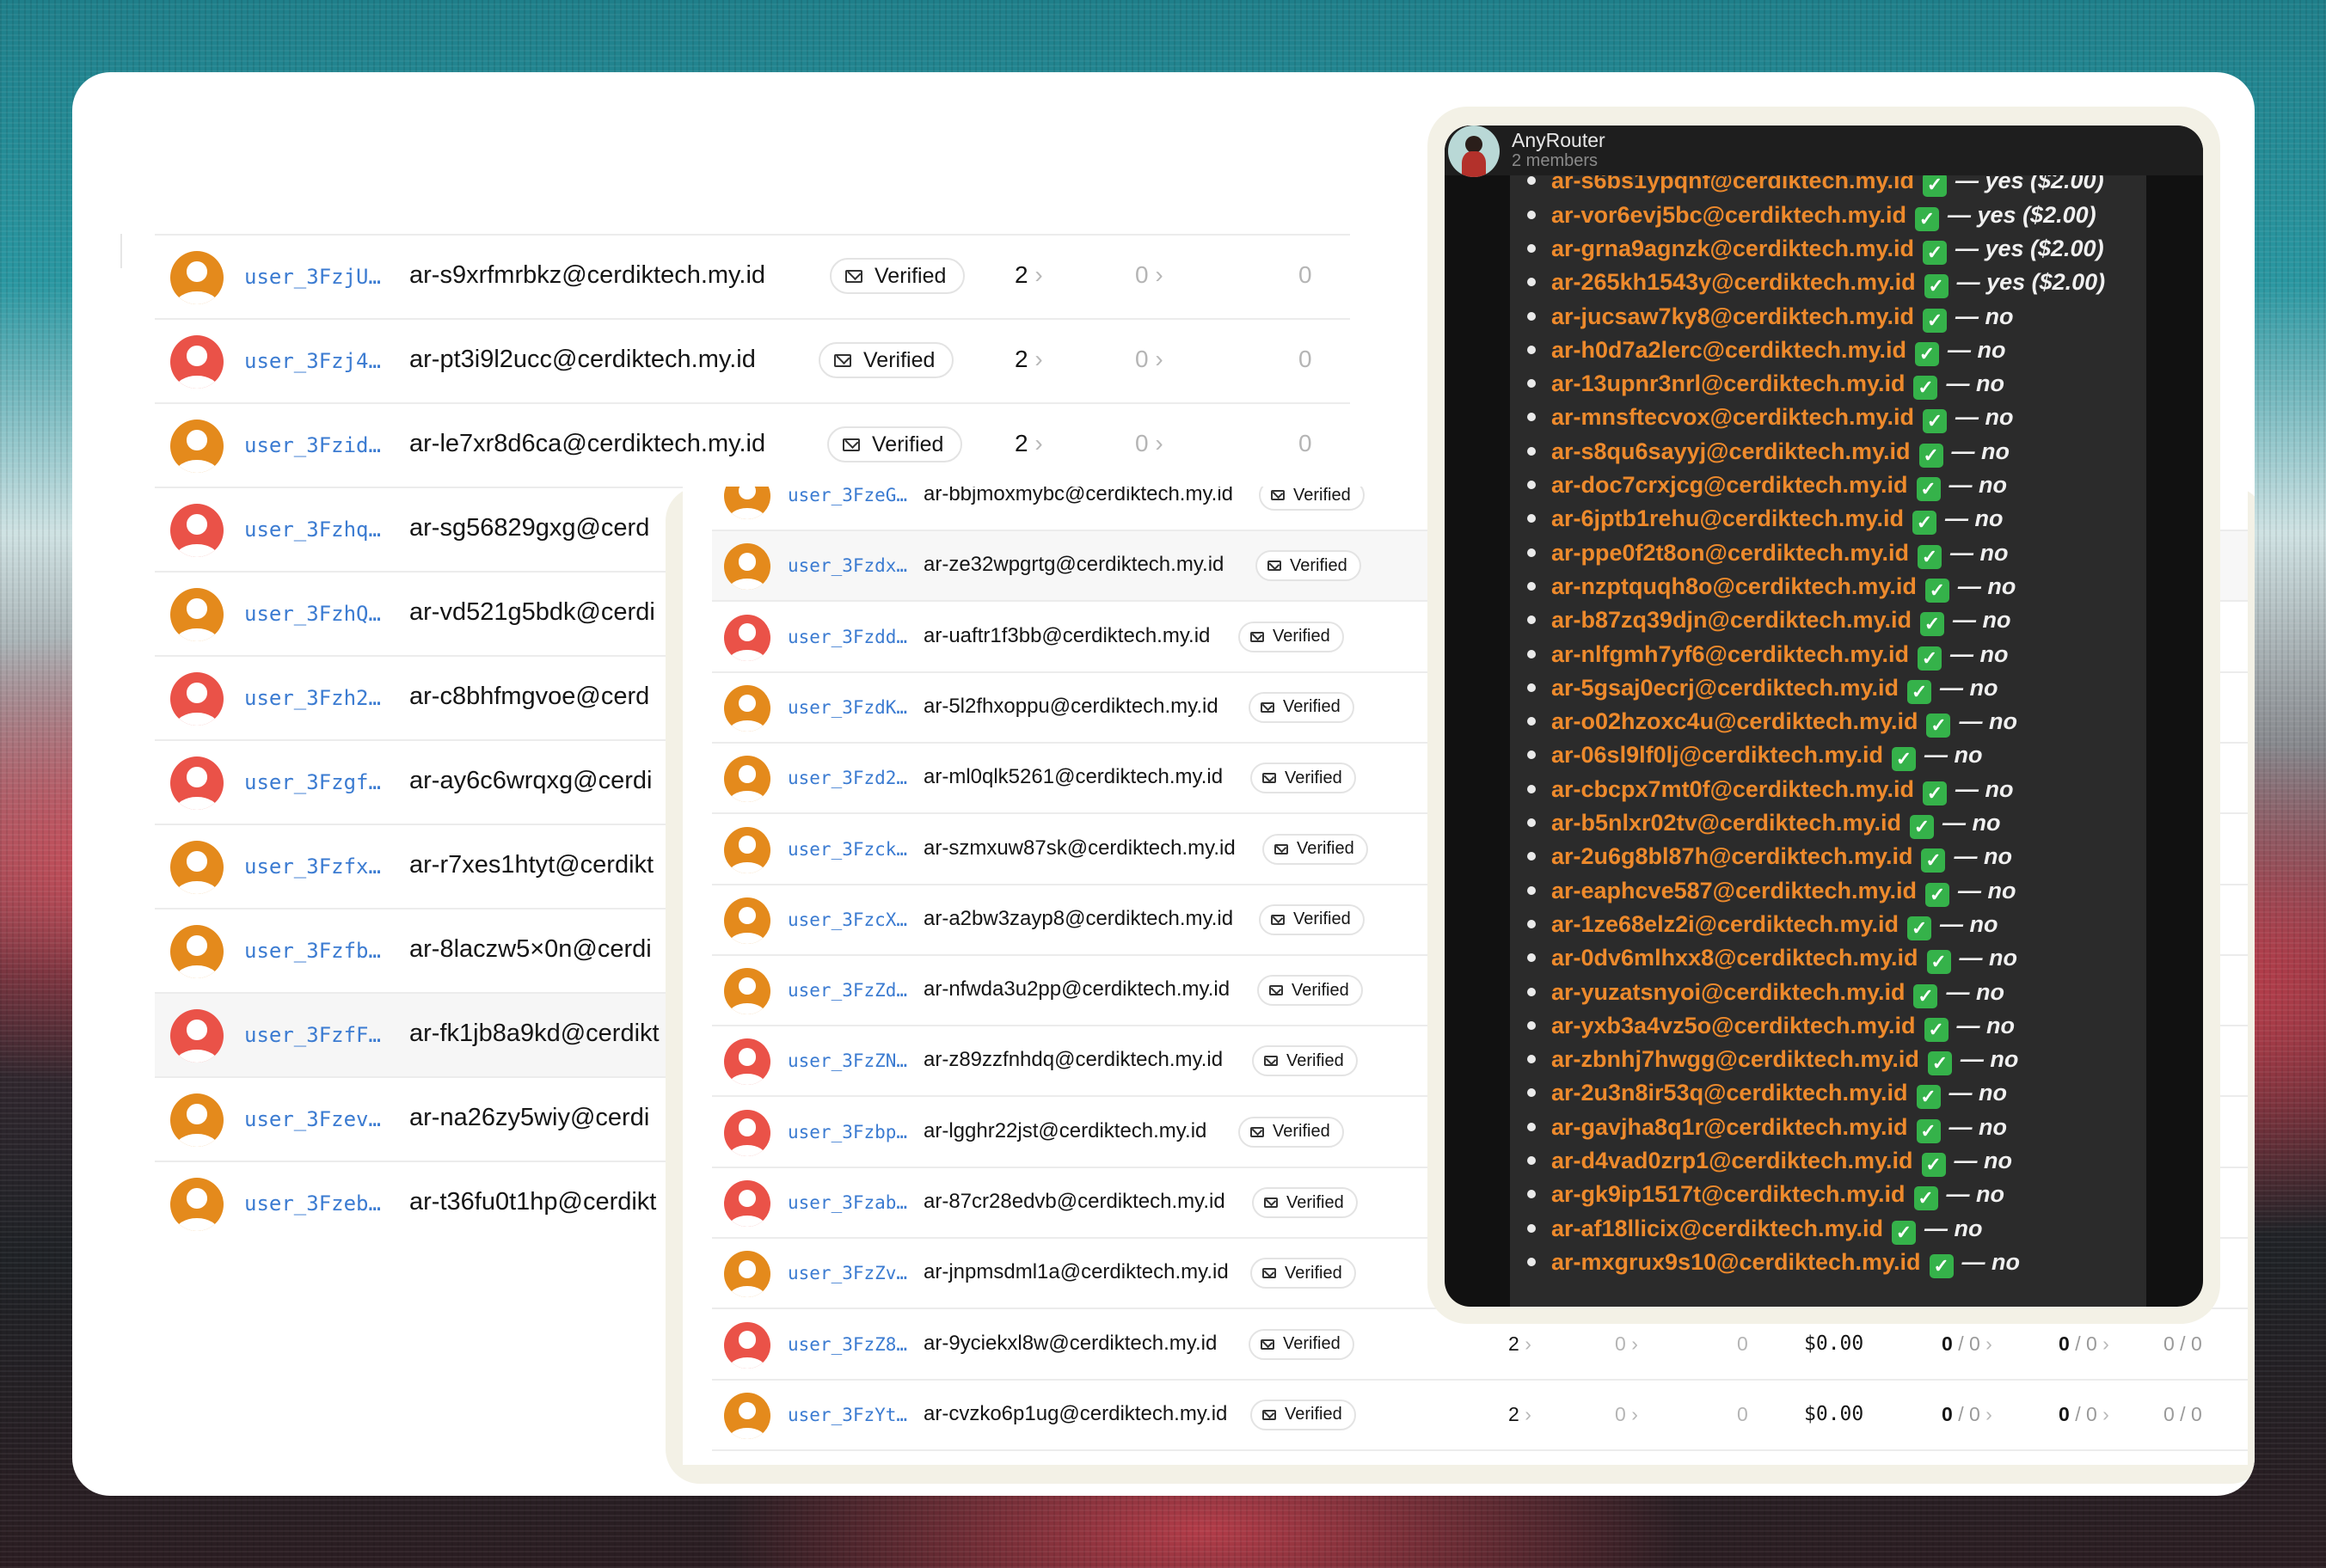 Image resolution: width=2326 pixels, height=1568 pixels. Describe the element at coordinates (1730, 654) in the screenshot. I see `email-link: ar-nlfgmh7yf6@cerdiktech.my.id` at that location.